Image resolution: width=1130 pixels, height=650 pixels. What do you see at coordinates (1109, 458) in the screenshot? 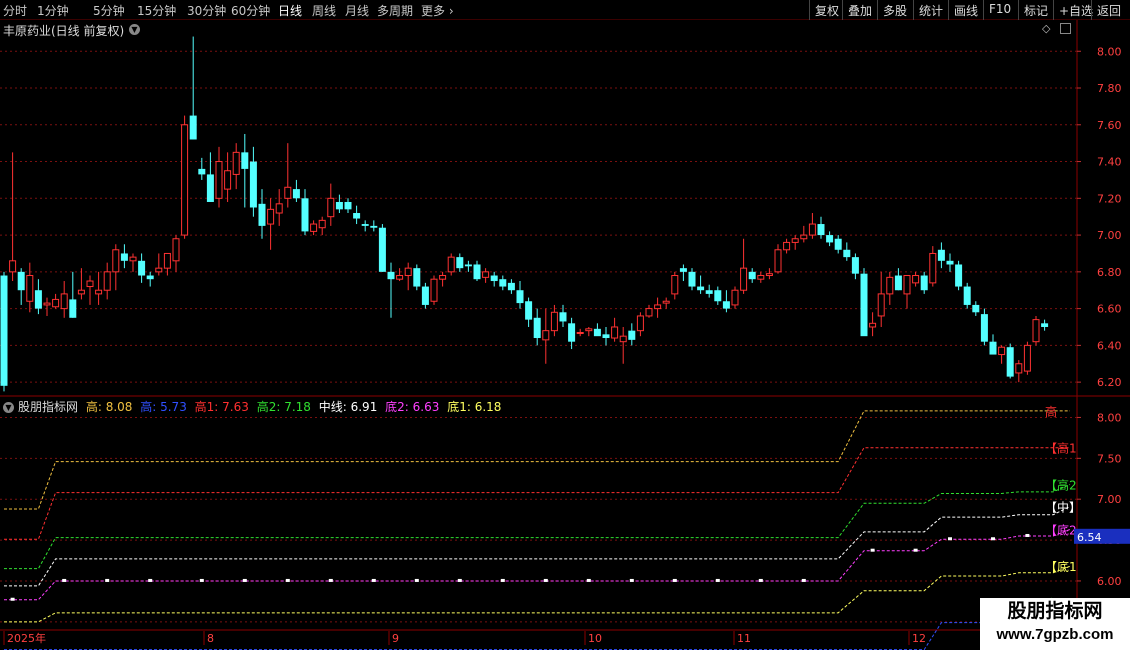
I see `indicator-tick-label: 7.50` at bounding box center [1109, 458].